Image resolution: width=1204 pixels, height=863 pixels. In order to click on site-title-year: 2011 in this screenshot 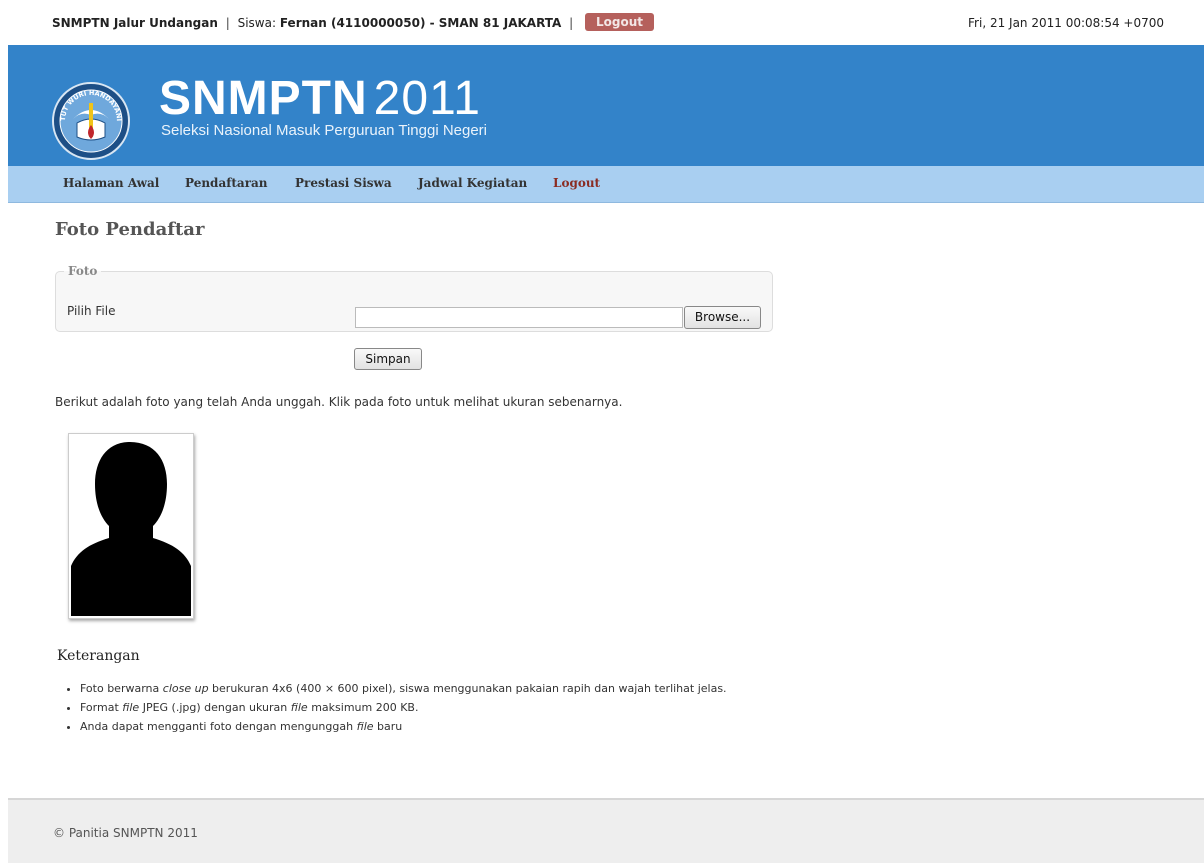, I will do `click(427, 98)`.